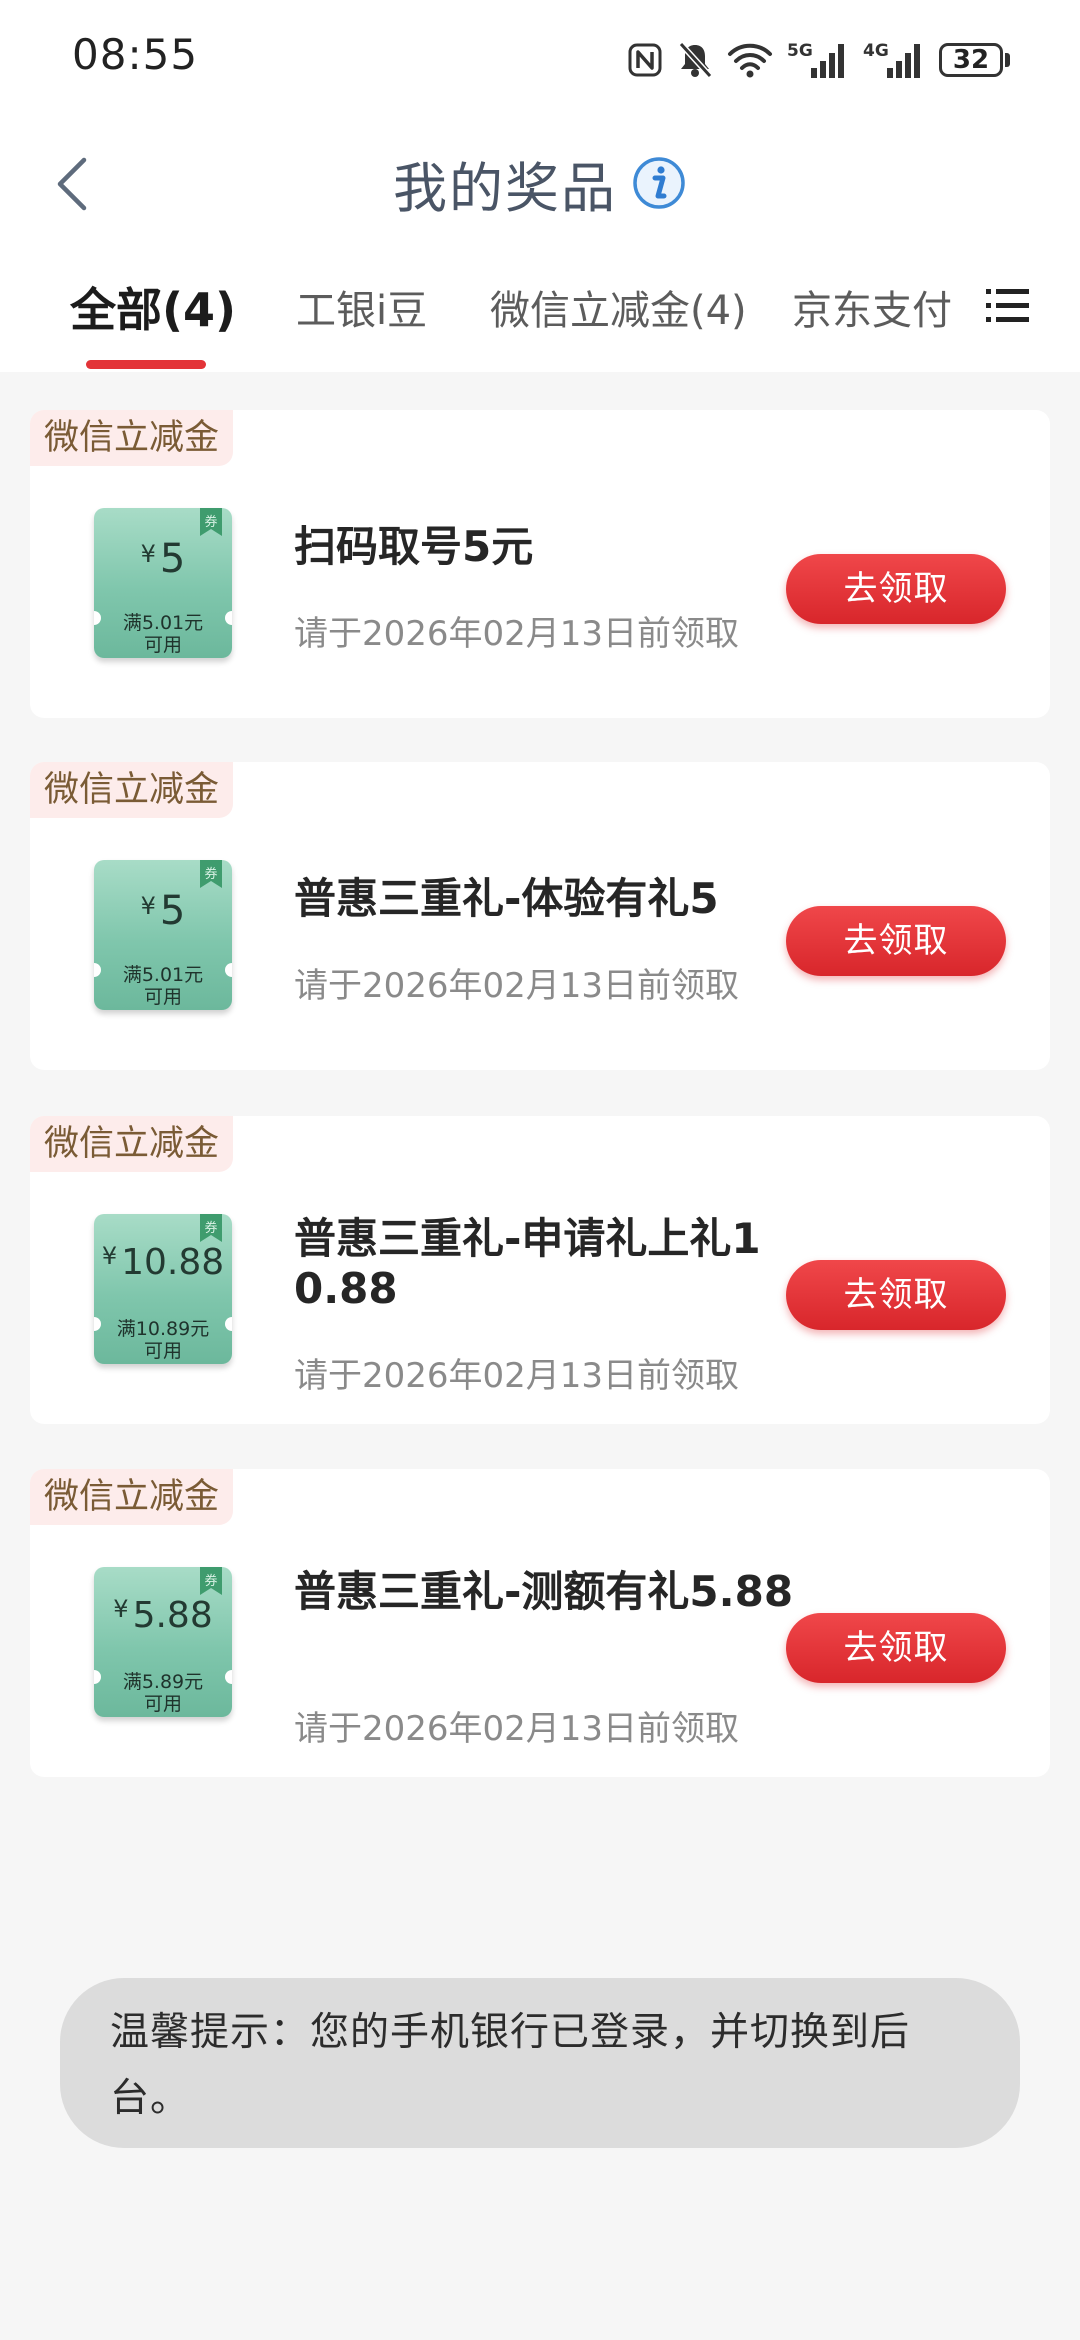 Image resolution: width=1080 pixels, height=2340 pixels. I want to click on tab-icbc-beans: 工银i豆, so click(361, 307).